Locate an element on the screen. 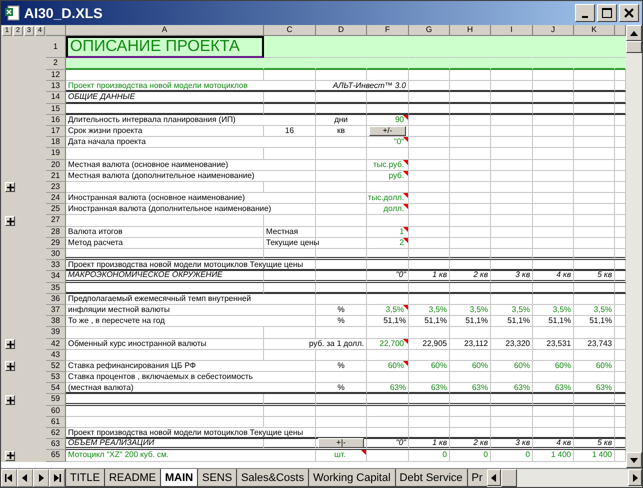  column-header: D is located at coordinates (341, 30).